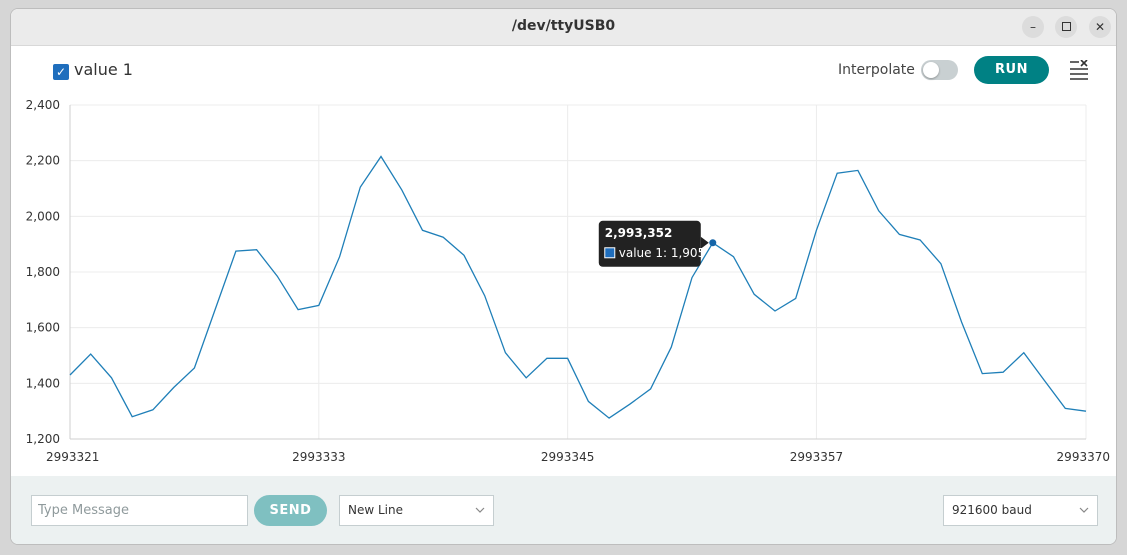 The height and width of the screenshot is (555, 1127). I want to click on y-tick-label: 1,200, so click(43, 439).